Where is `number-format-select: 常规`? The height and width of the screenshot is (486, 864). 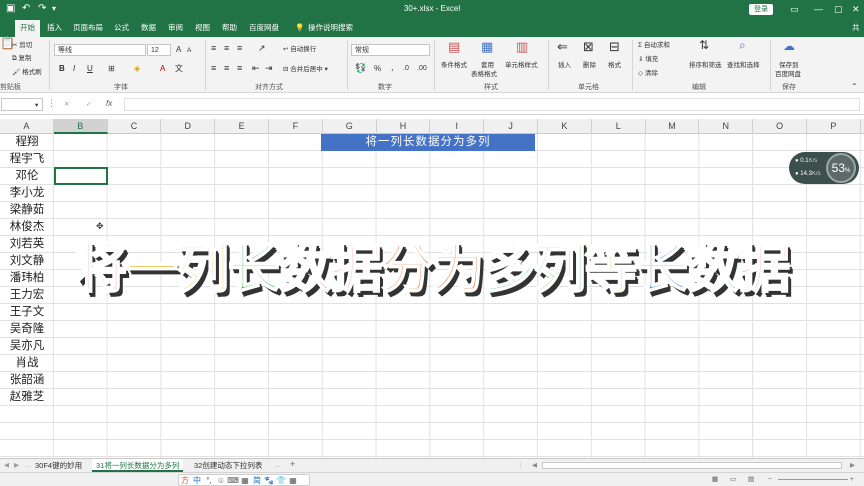 number-format-select: 常规 is located at coordinates (390, 50).